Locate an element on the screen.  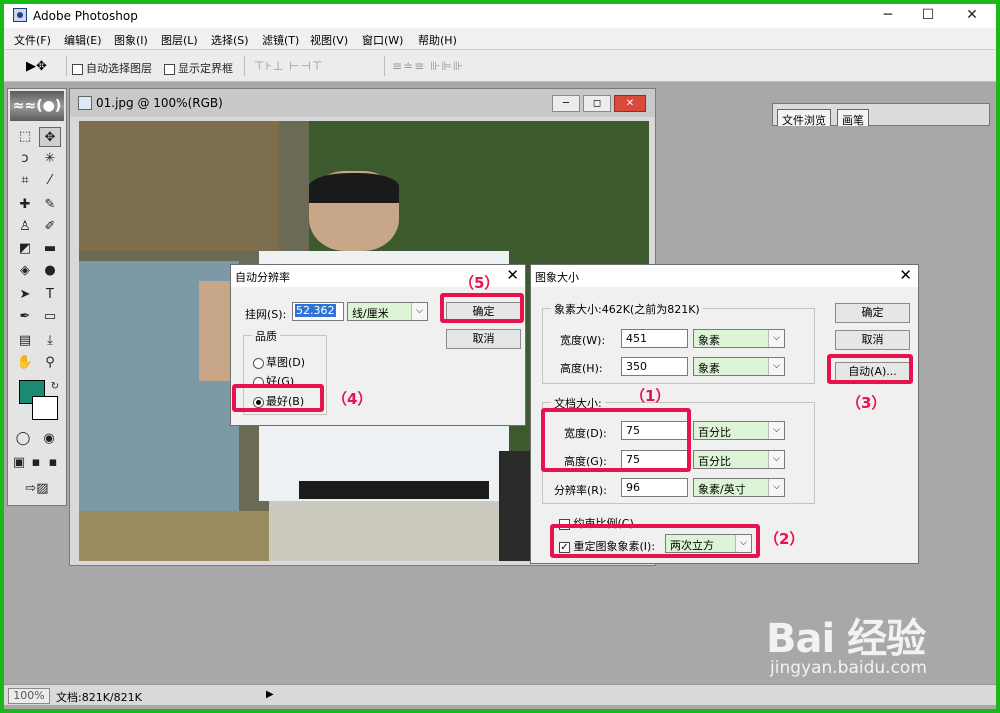
height-label: 高度(H): is located at coordinates (581, 368).